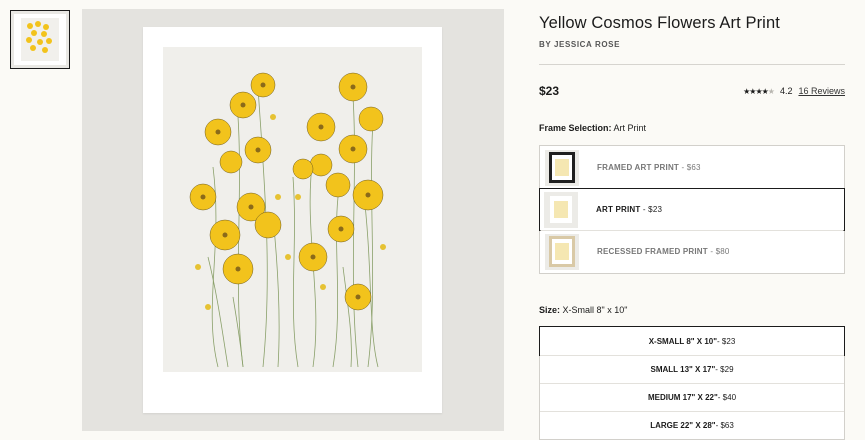 This screenshot has height=440, width=865. I want to click on black-frame-icon, so click(562, 167).